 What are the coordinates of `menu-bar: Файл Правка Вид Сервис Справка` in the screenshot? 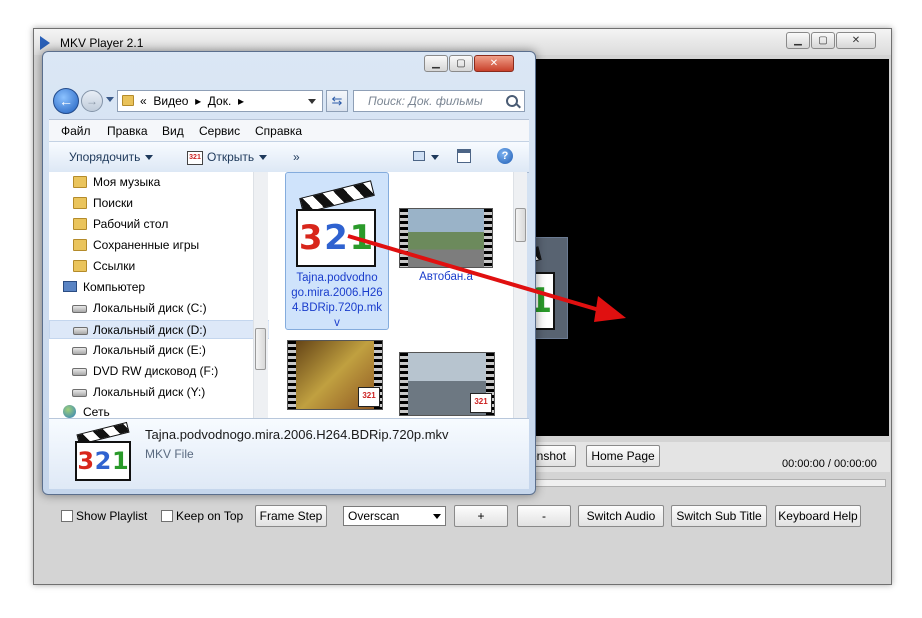 It's located at (289, 130).